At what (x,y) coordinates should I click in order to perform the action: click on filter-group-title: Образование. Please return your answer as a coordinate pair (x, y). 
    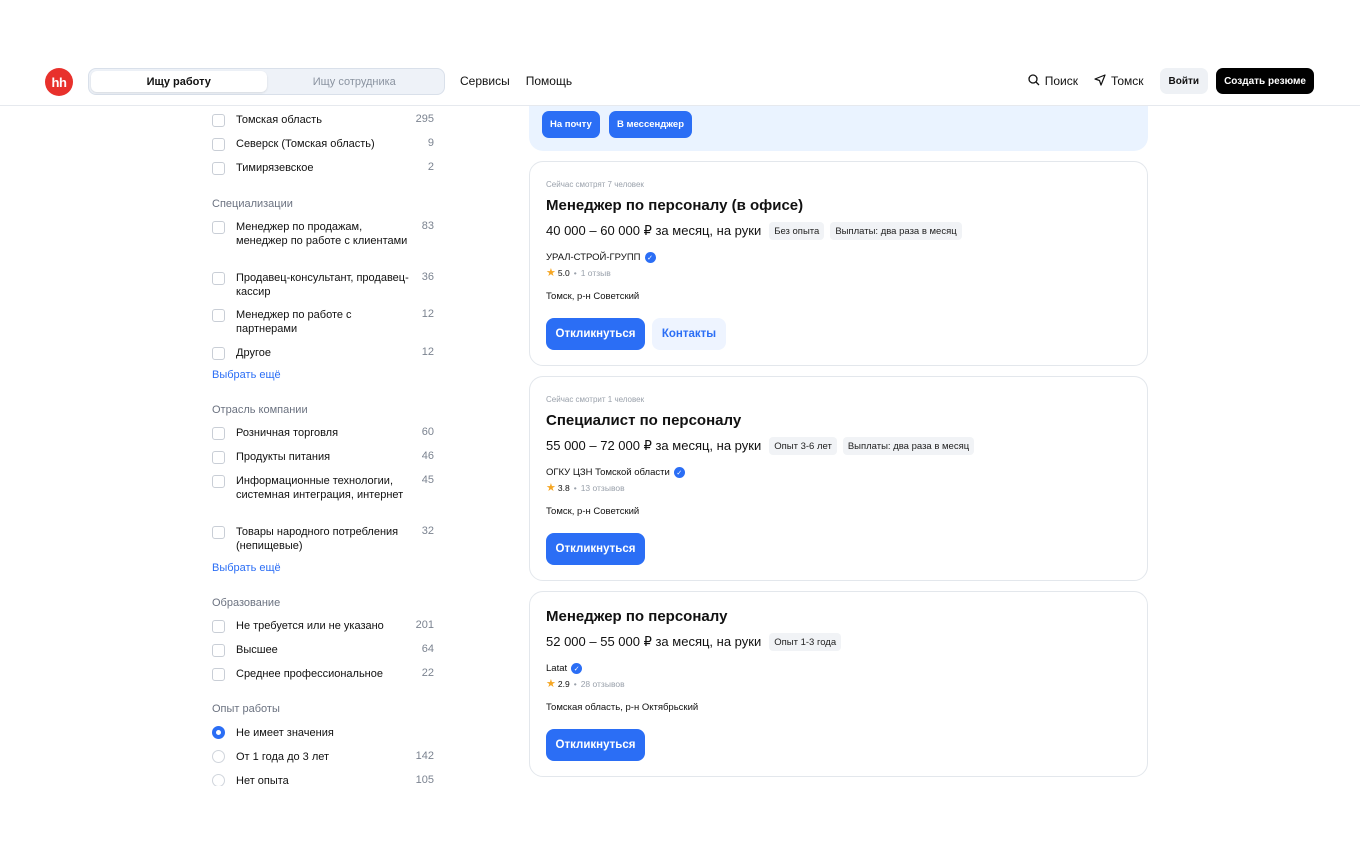
    Looking at the image, I should click on (246, 603).